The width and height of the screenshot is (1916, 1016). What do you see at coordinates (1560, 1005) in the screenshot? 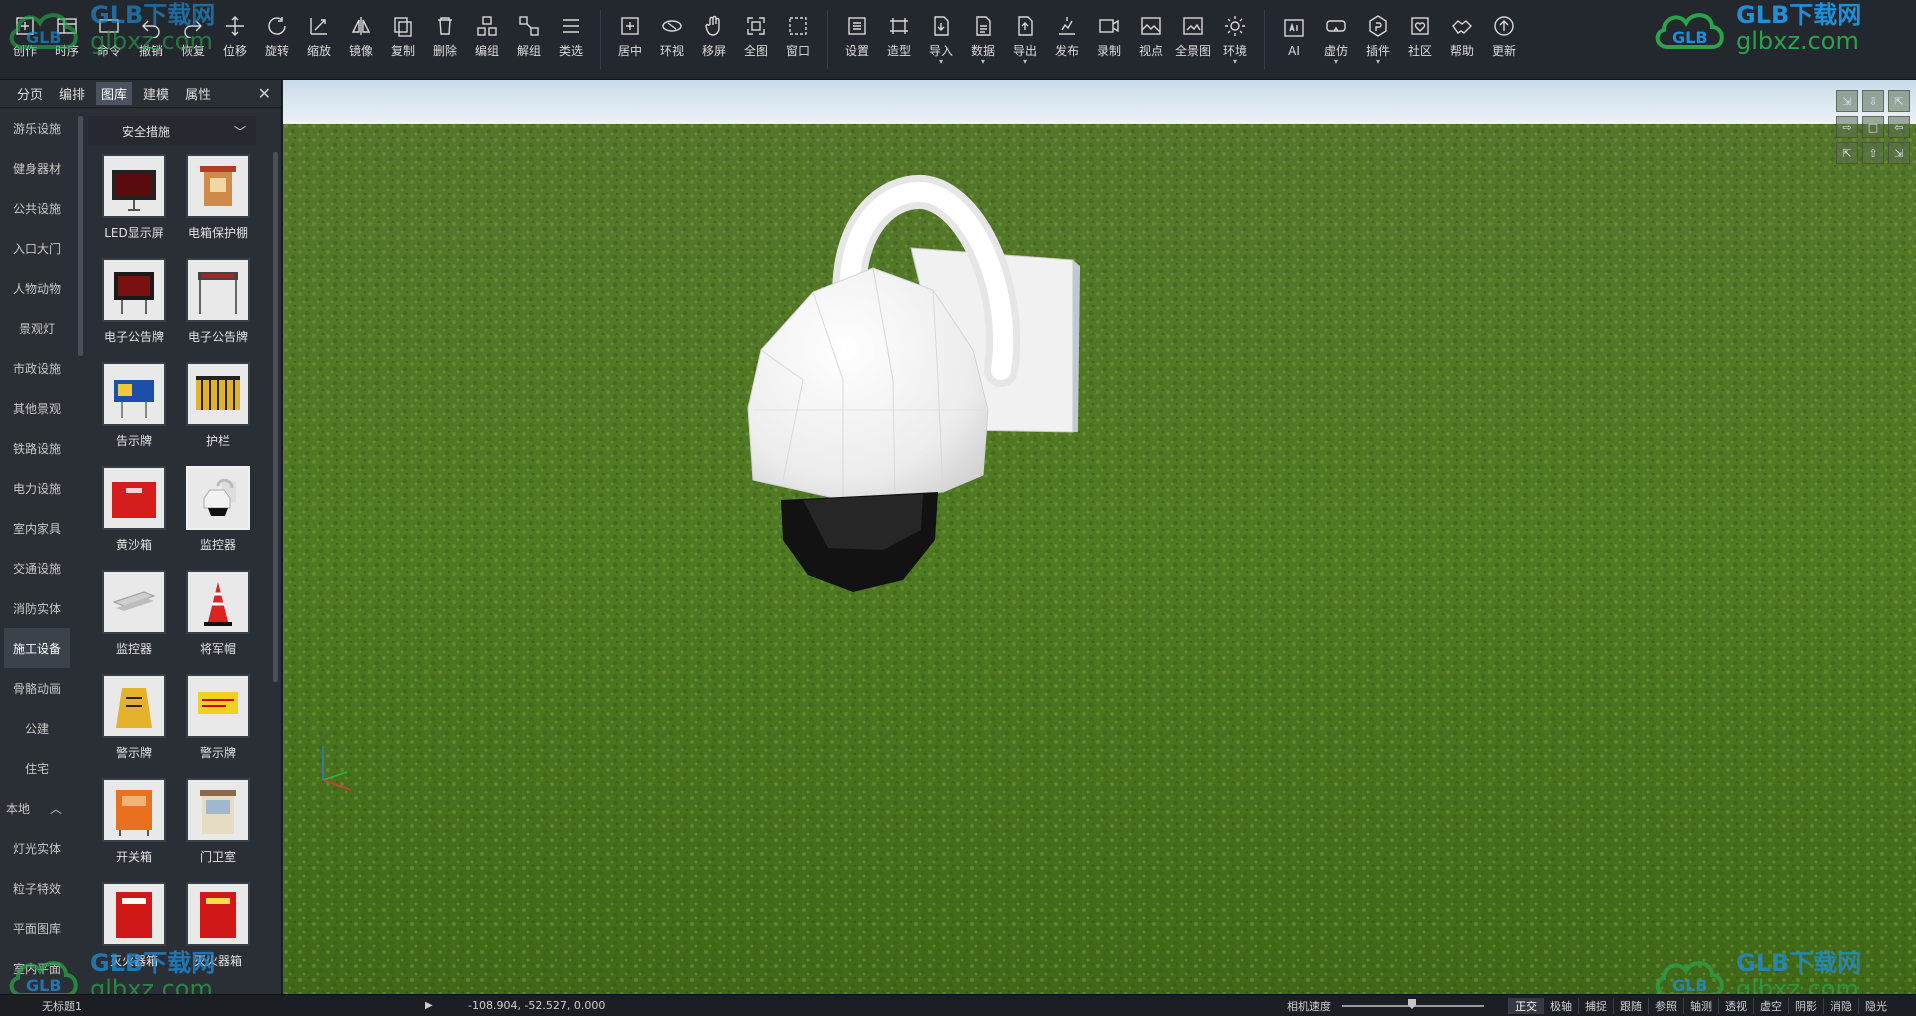
I see `status-toggle: 极轴` at bounding box center [1560, 1005].